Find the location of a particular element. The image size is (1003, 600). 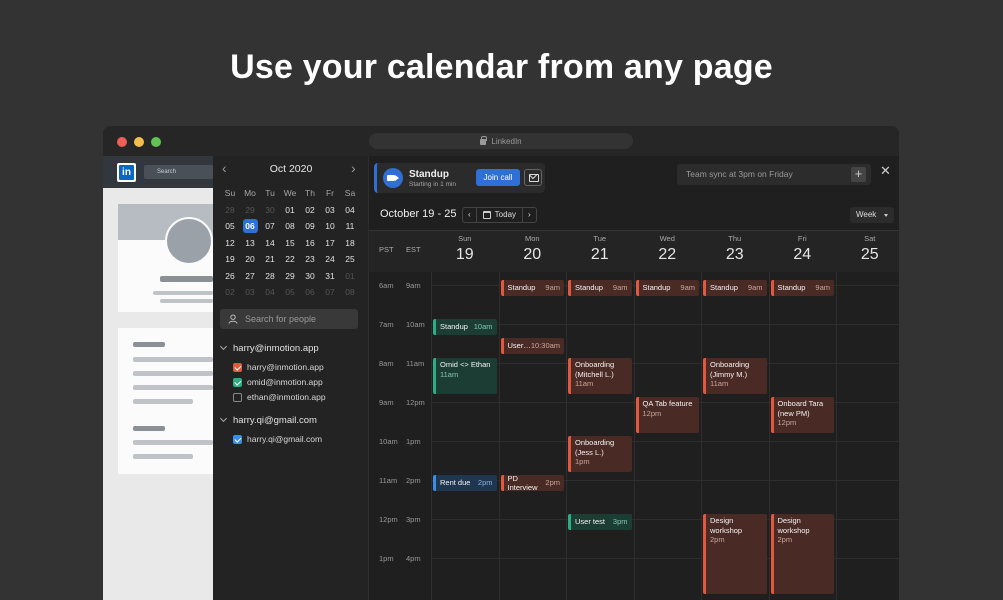

mini-calendar-day: 18 is located at coordinates (350, 243).